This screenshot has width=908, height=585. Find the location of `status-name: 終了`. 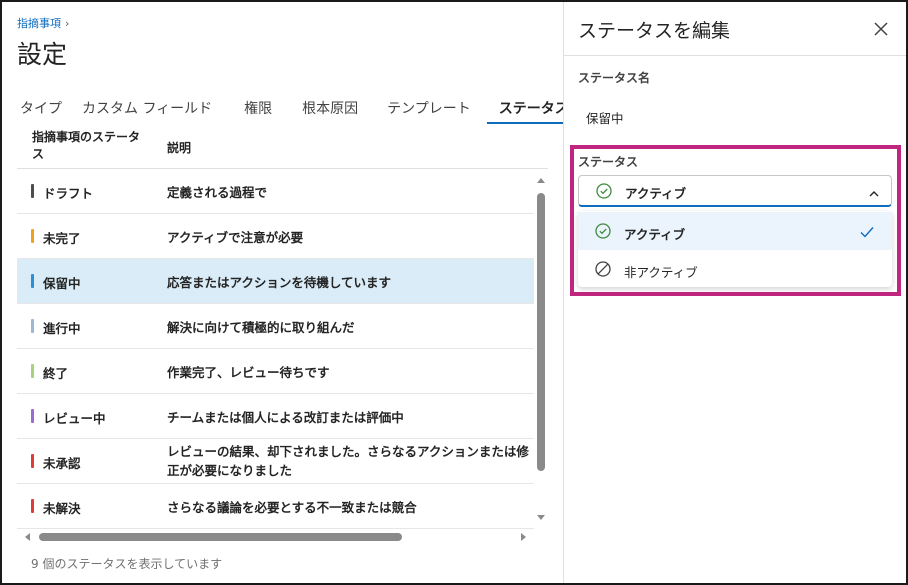

status-name: 終了 is located at coordinates (56, 373).